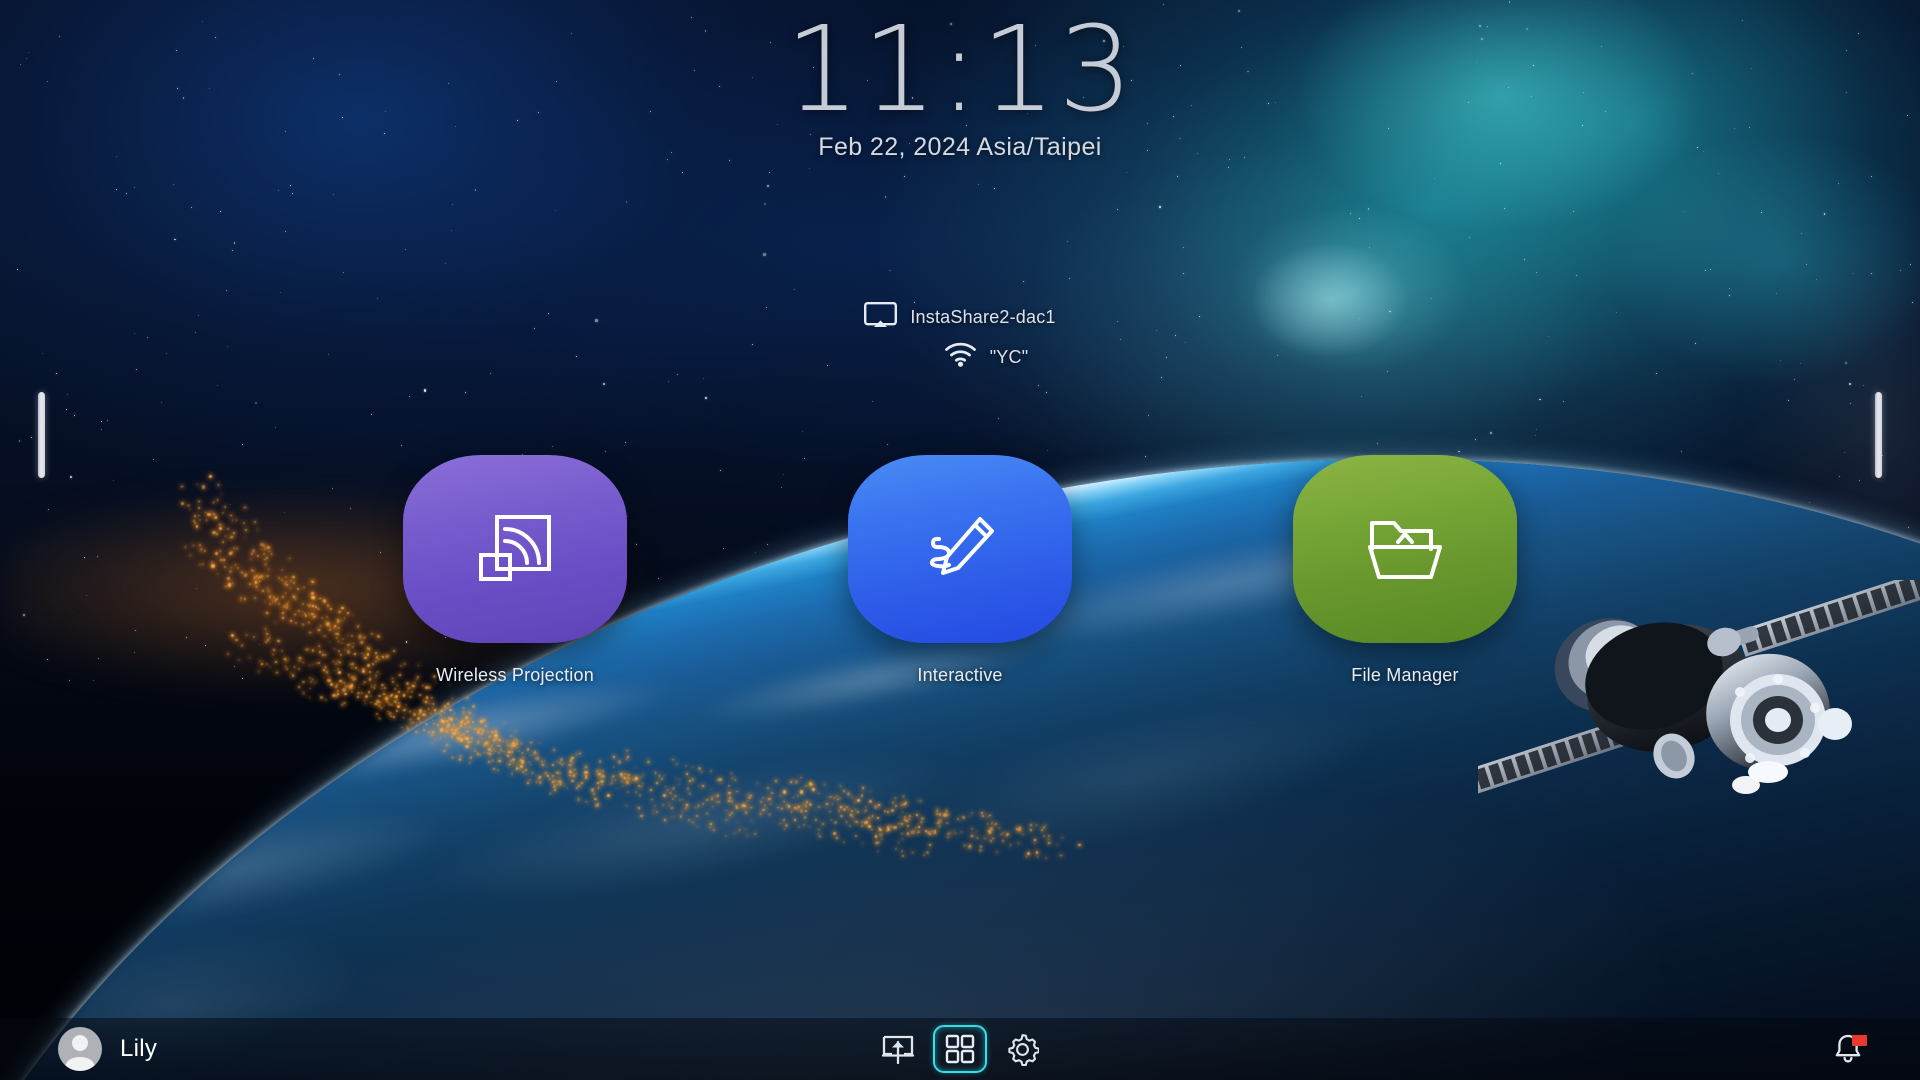  What do you see at coordinates (515, 675) in the screenshot?
I see `app-label: Wireless Projection` at bounding box center [515, 675].